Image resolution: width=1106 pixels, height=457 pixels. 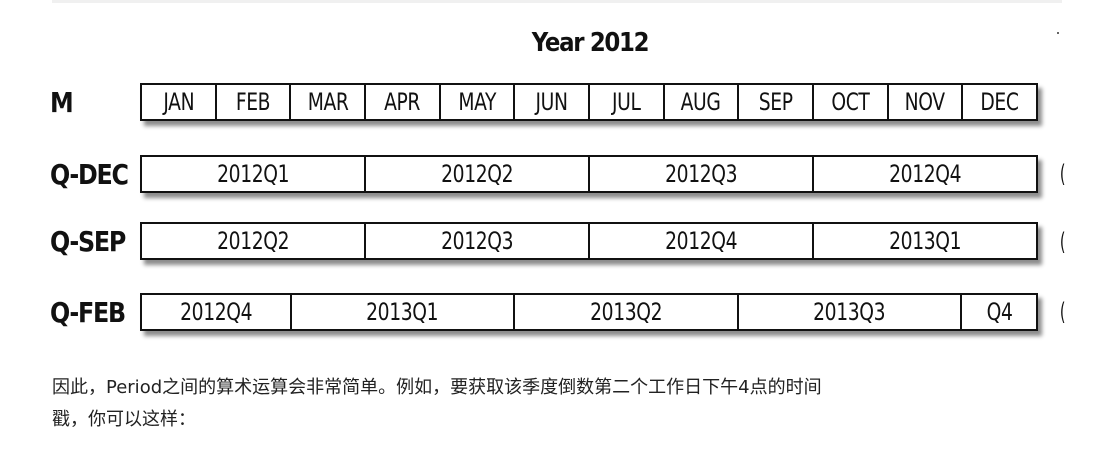 What do you see at coordinates (88, 312) in the screenshot?
I see `row-label-q-feb: Q-FEB` at bounding box center [88, 312].